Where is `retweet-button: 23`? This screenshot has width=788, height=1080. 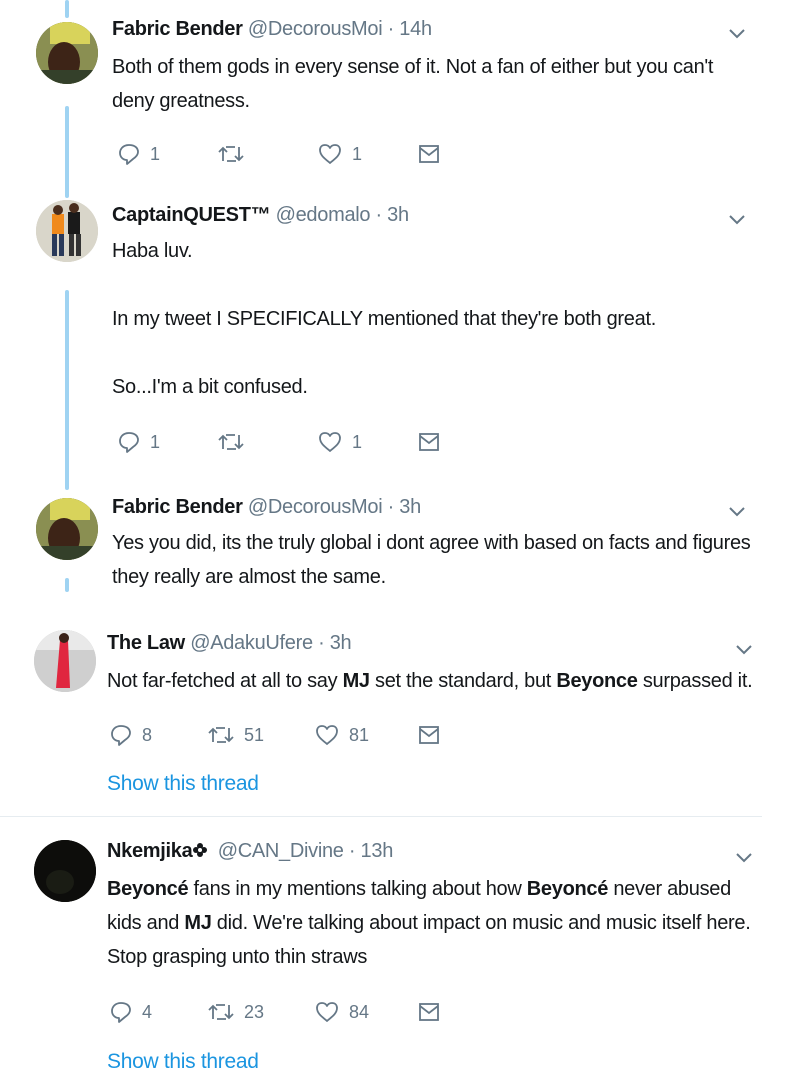 retweet-button: 23 is located at coordinates (236, 1012).